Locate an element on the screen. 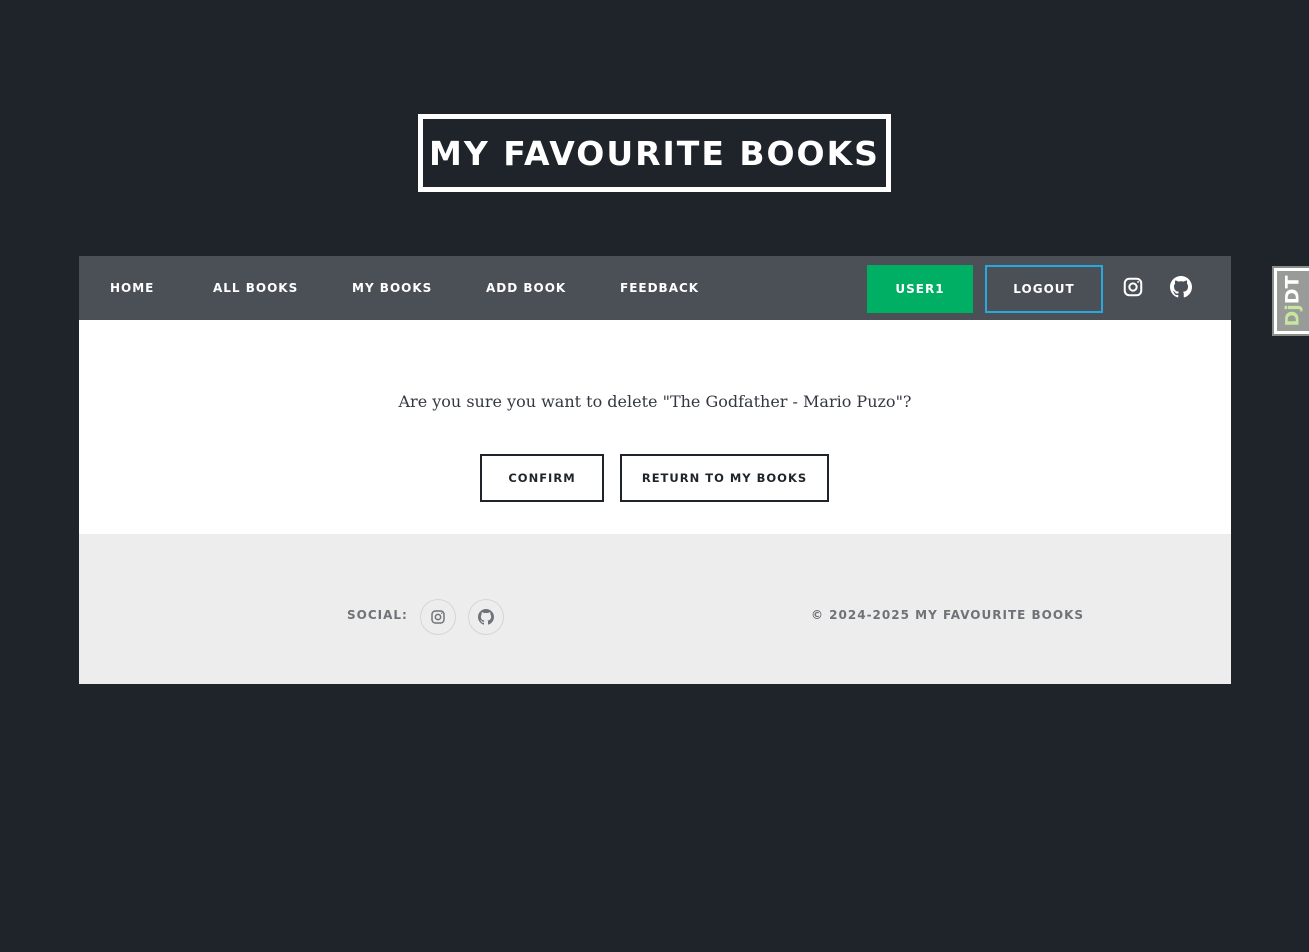 The height and width of the screenshot is (952, 1309). footer: SOCIAL: © 2024-2025 MY FAVOURITE BOOKS is located at coordinates (655, 609).